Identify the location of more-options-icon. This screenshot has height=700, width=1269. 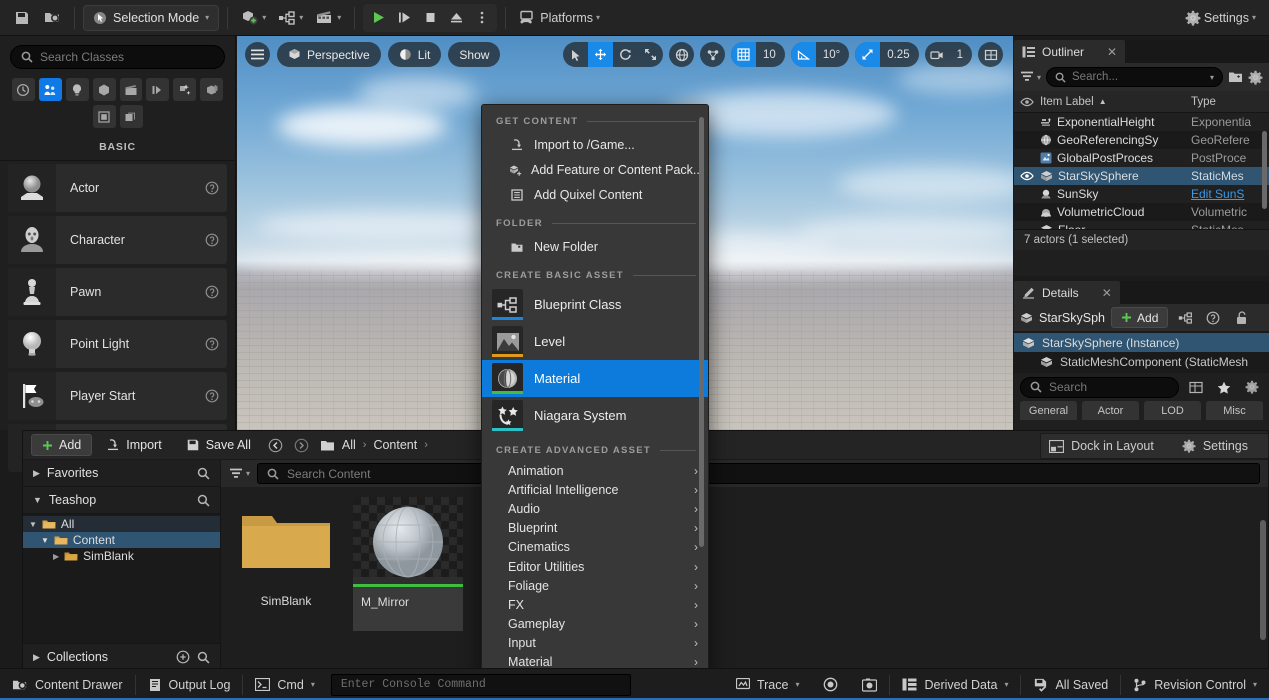
(482, 18).